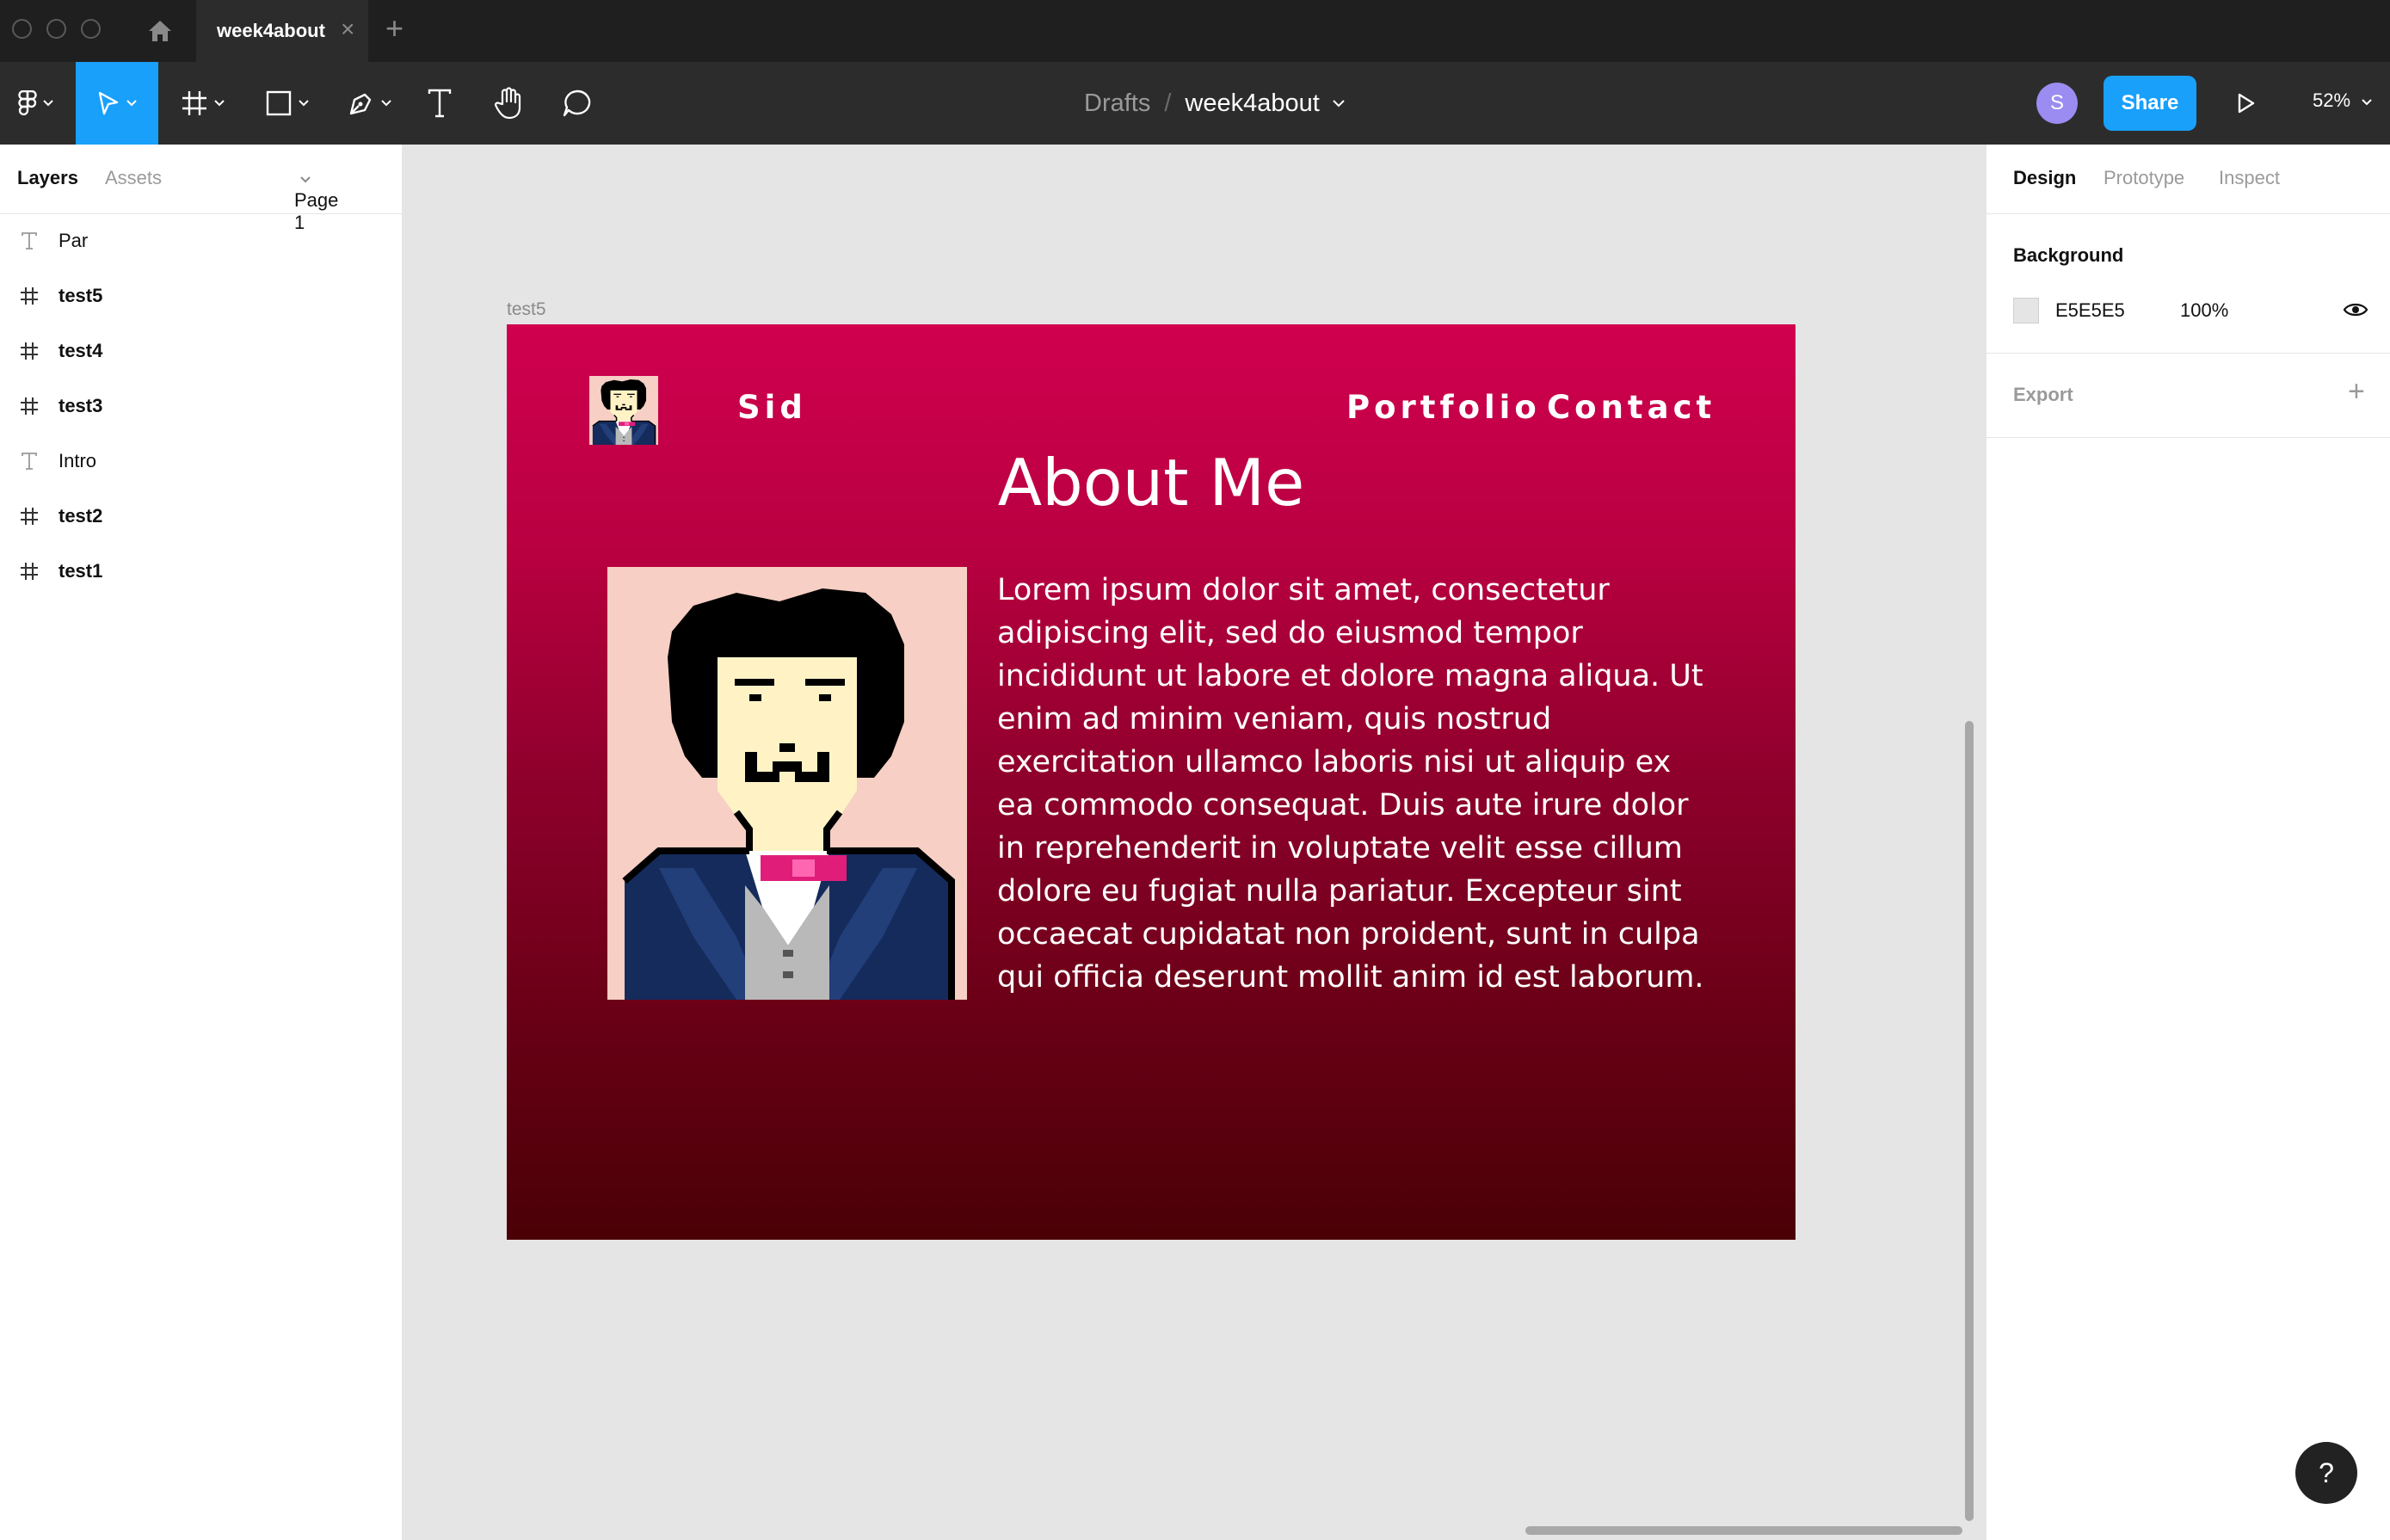 Image resolution: width=2390 pixels, height=1540 pixels. Describe the element at coordinates (81, 571) in the screenshot. I see `layer-name: test1` at that location.